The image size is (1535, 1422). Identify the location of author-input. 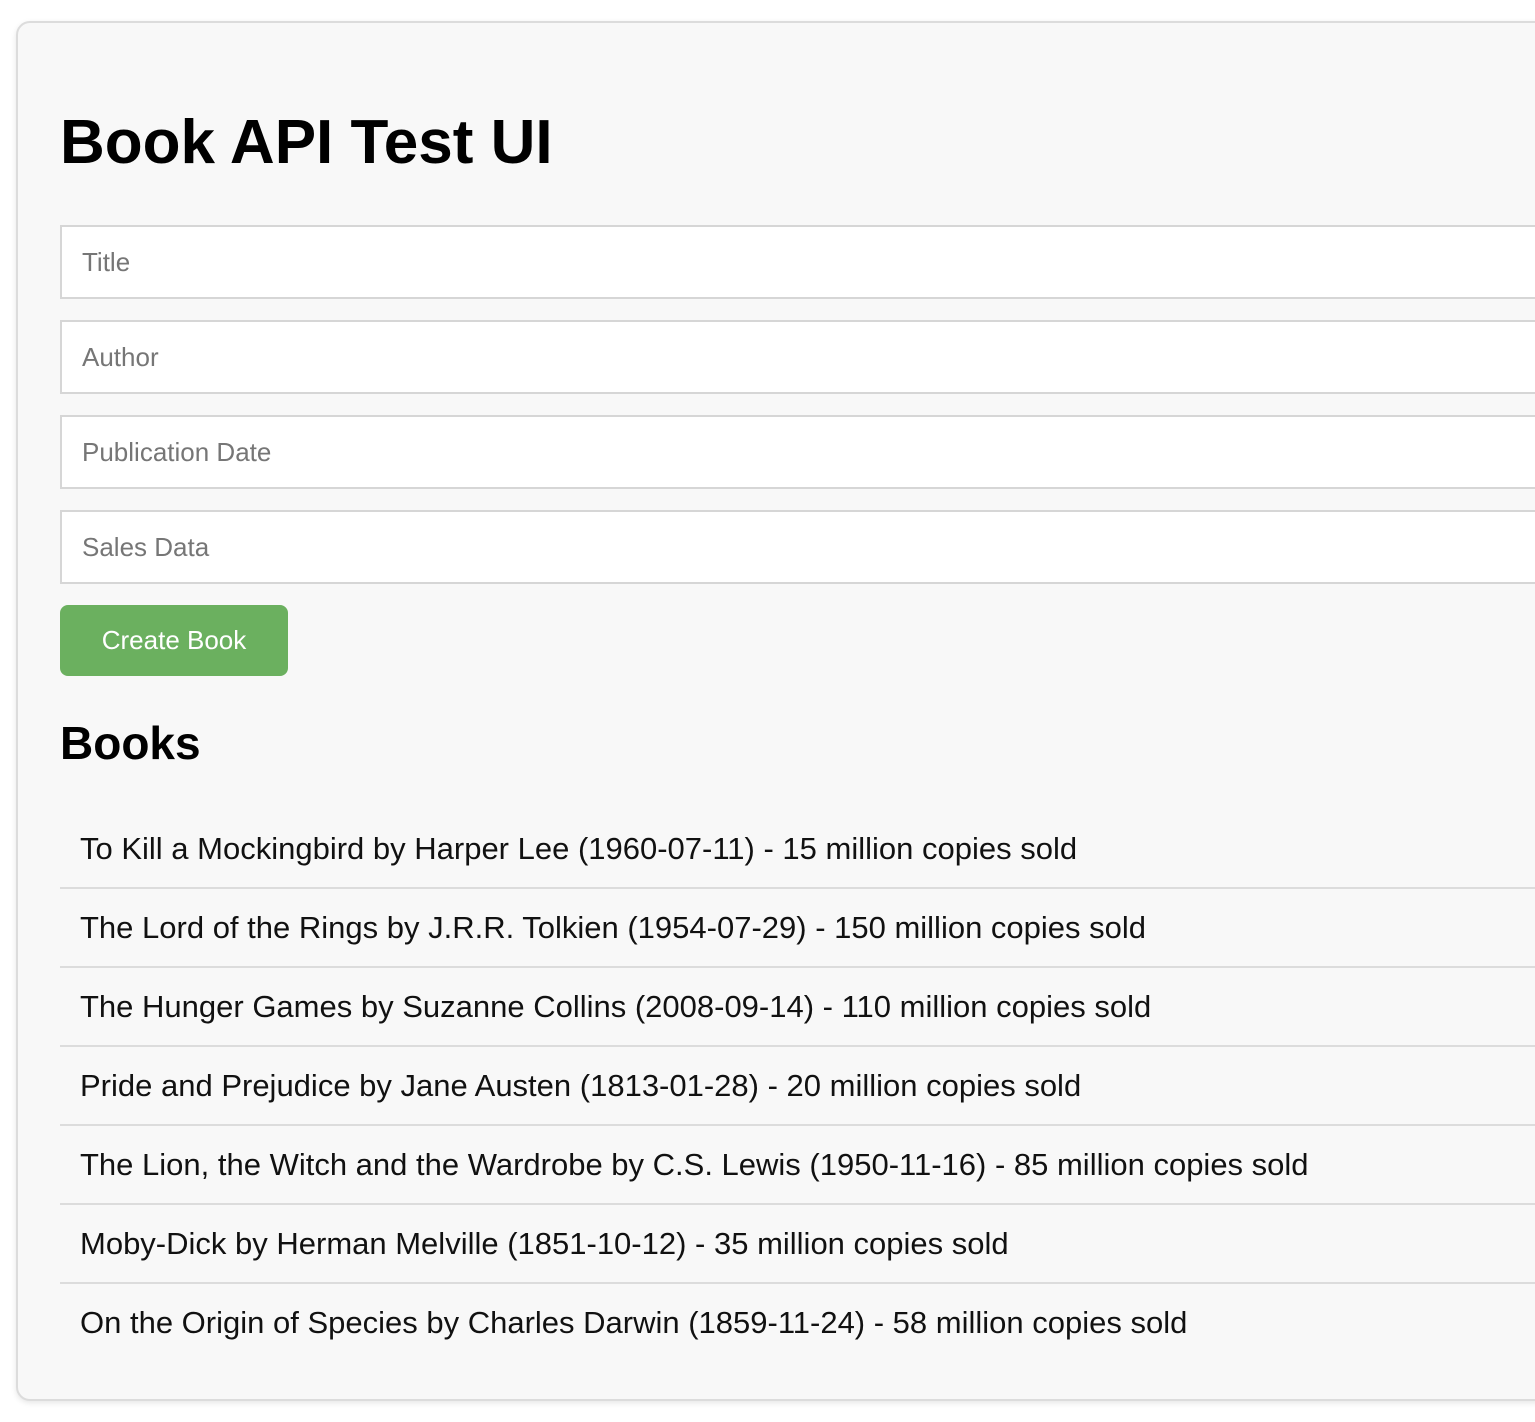
(797, 357).